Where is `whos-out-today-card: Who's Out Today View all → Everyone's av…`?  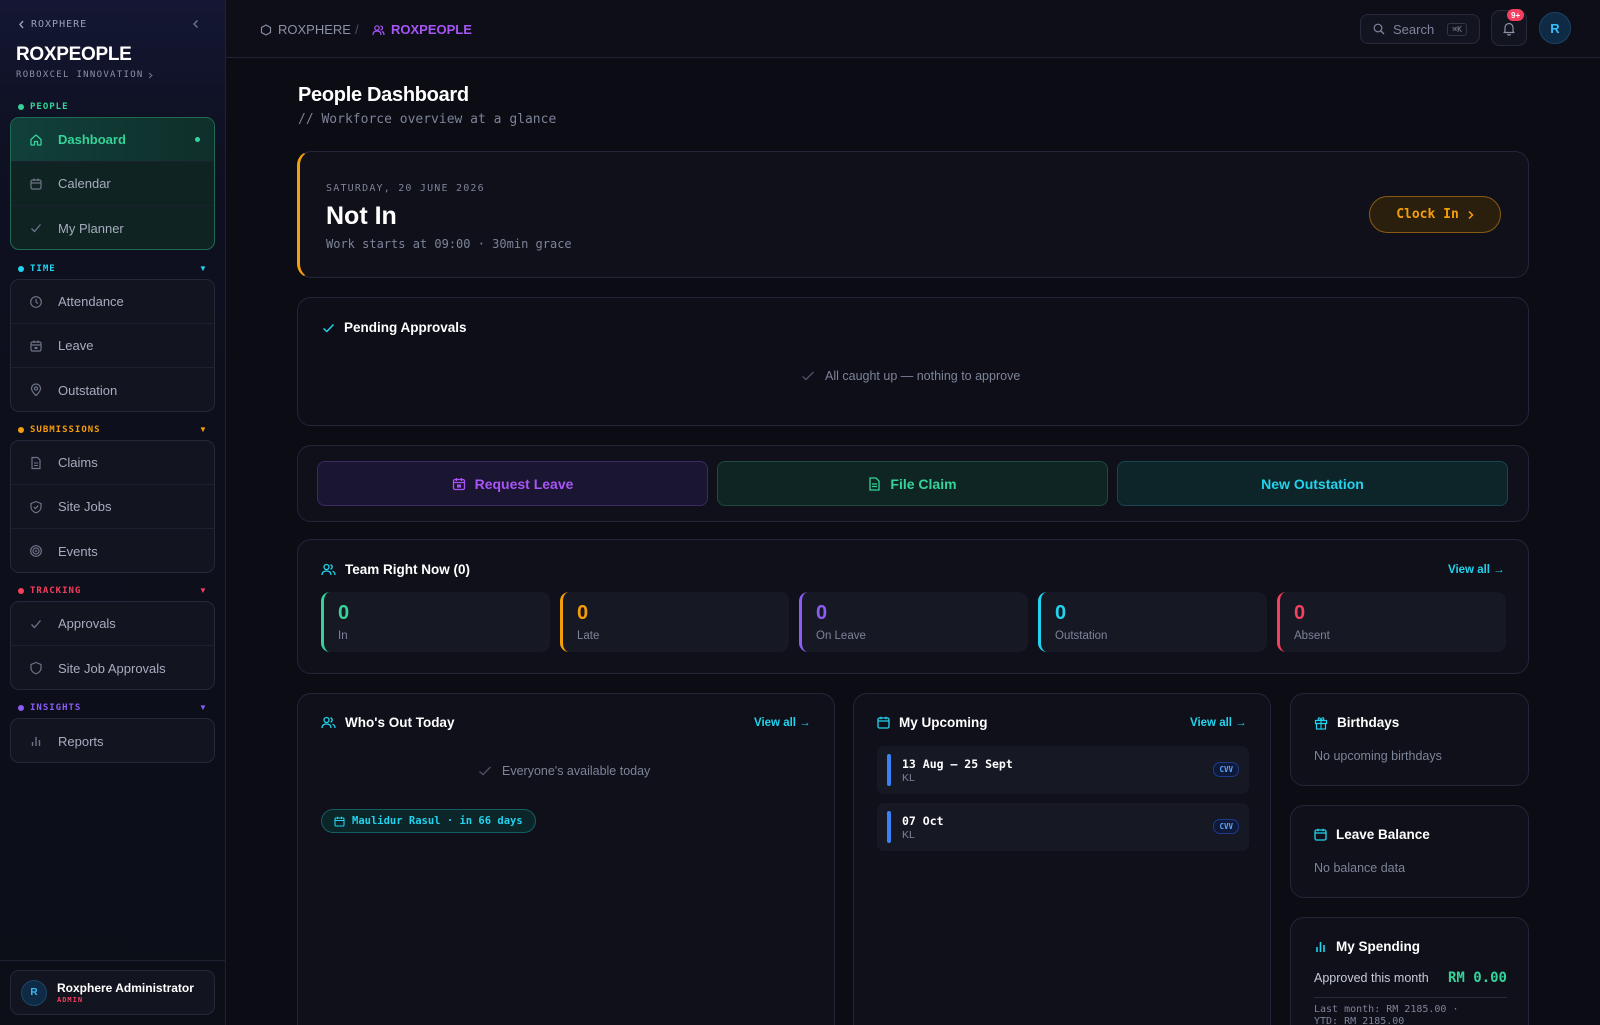 whos-out-today-card: Who's Out Today View all → Everyone's av… is located at coordinates (566, 859).